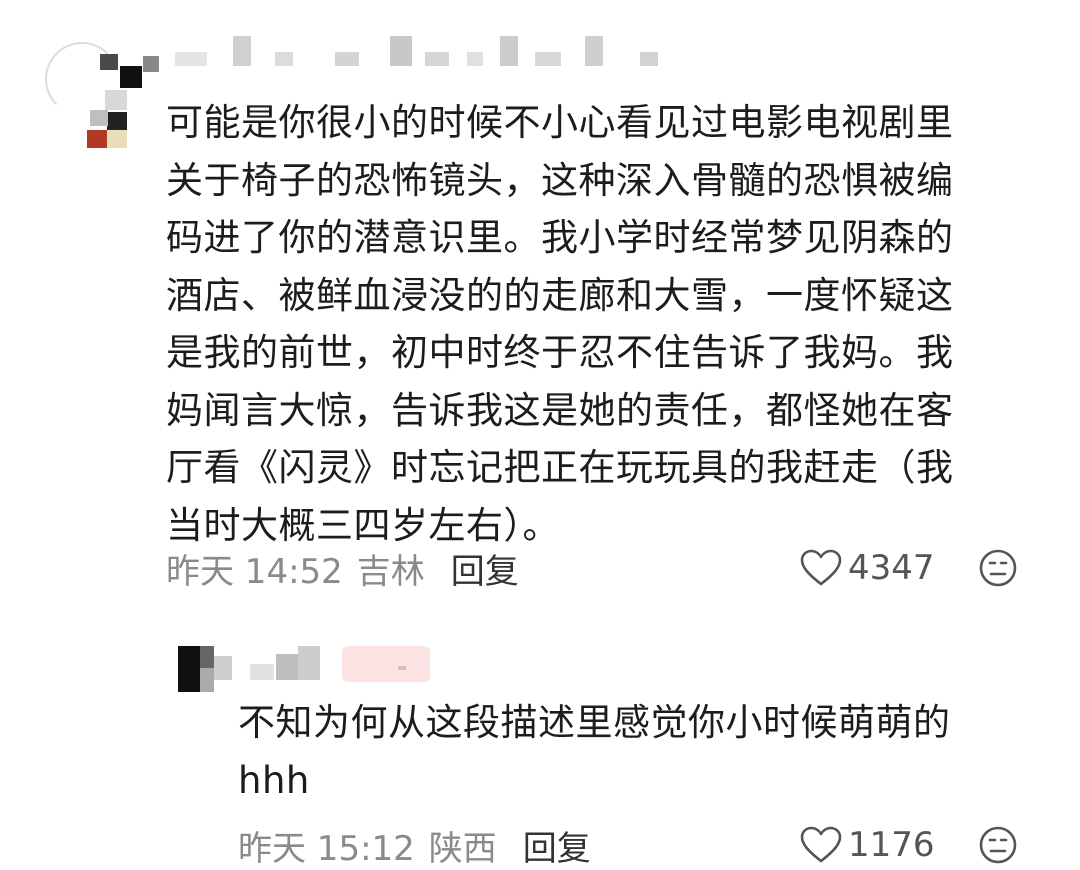 The width and height of the screenshot is (1080, 870). I want to click on timestamp: 昨天 15:12, so click(326, 848).